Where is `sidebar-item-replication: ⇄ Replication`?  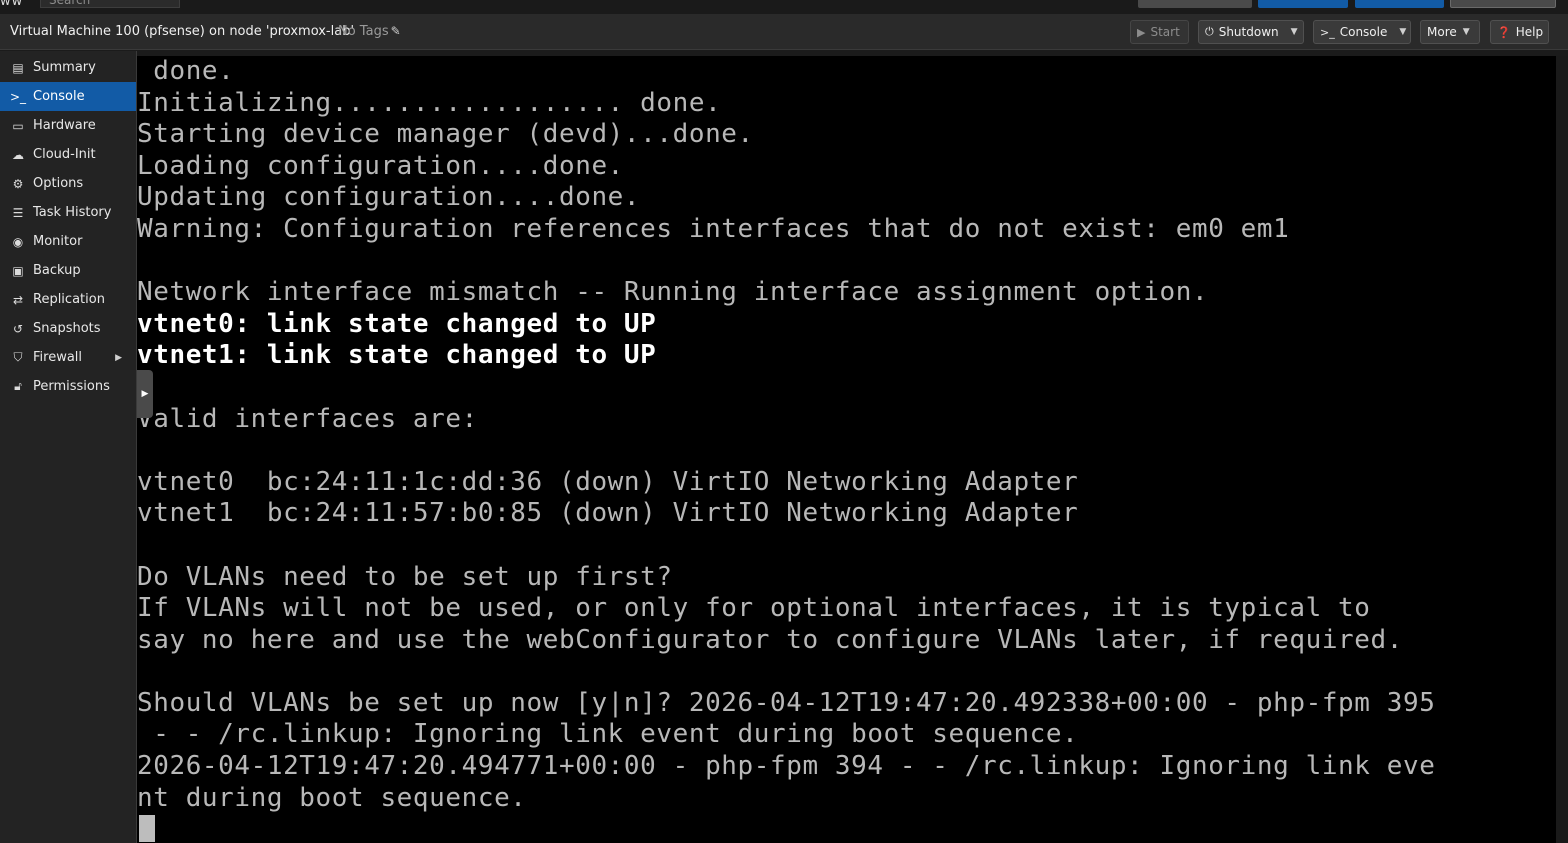
sidebar-item-replication: ⇄ Replication is located at coordinates (68, 299).